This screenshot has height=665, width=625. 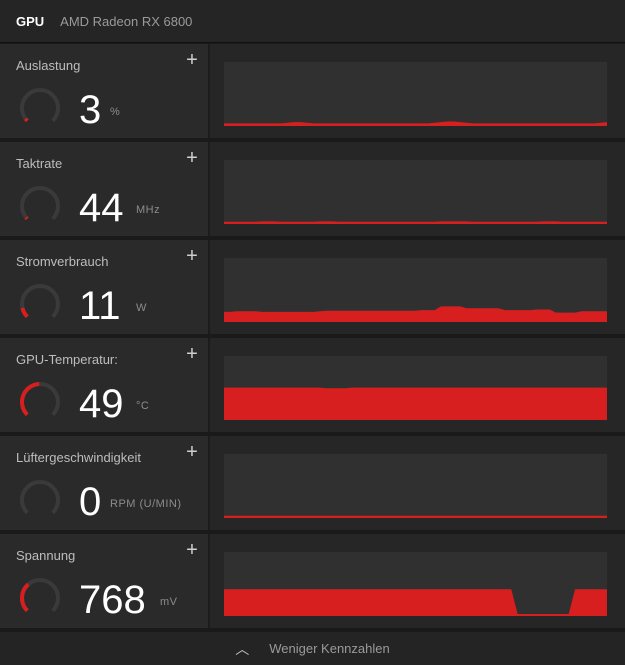 What do you see at coordinates (141, 308) in the screenshot?
I see `metric-unit: W` at bounding box center [141, 308].